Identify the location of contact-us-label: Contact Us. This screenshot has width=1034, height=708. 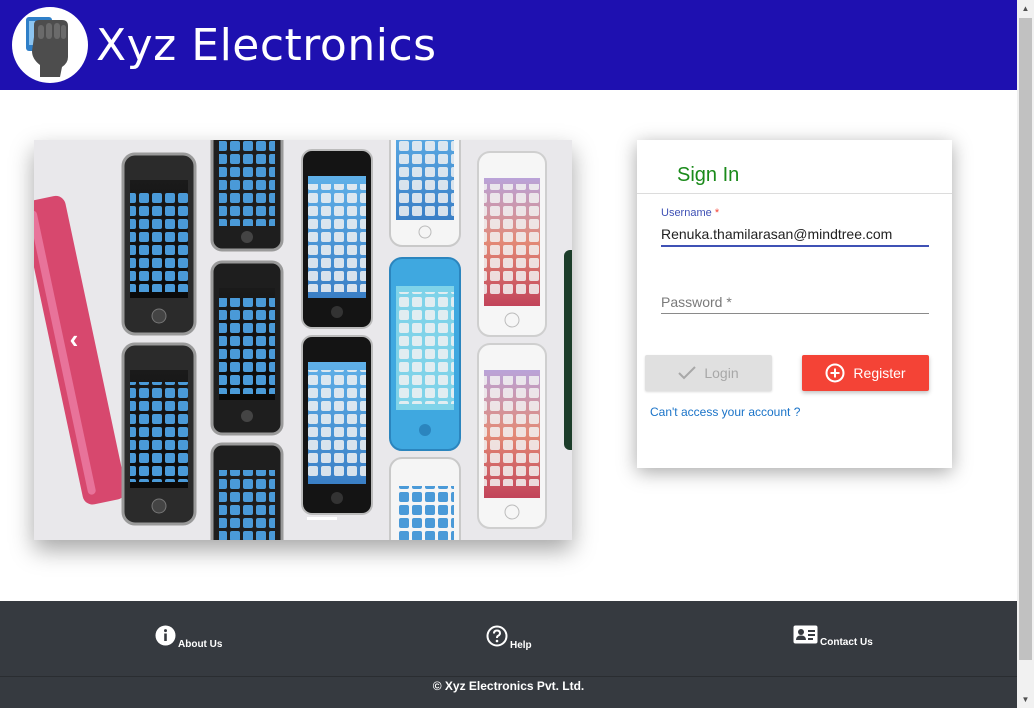
(846, 642).